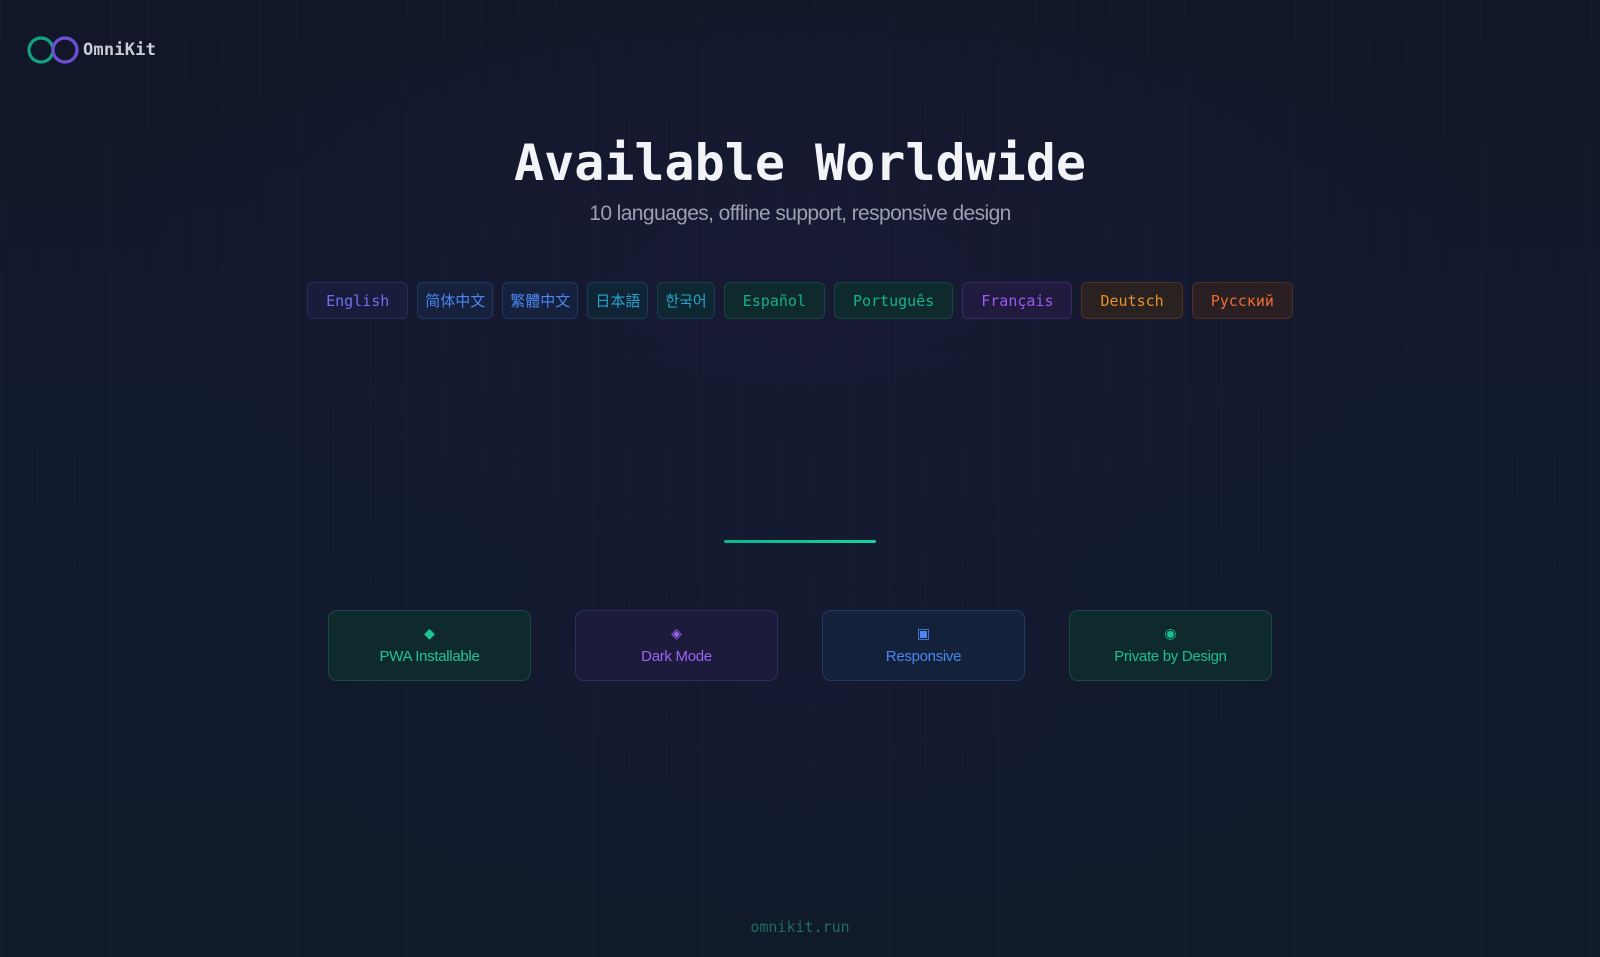  What do you see at coordinates (429, 645) in the screenshot?
I see `feature-card: ◆ PWA Installable` at bounding box center [429, 645].